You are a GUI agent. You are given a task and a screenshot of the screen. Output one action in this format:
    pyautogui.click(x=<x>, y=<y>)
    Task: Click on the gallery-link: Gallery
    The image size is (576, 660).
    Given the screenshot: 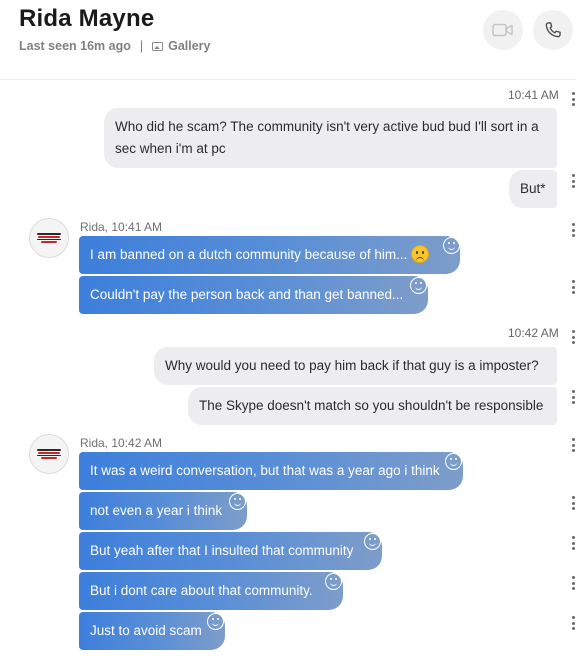 What is the action you would take?
    pyautogui.click(x=189, y=46)
    